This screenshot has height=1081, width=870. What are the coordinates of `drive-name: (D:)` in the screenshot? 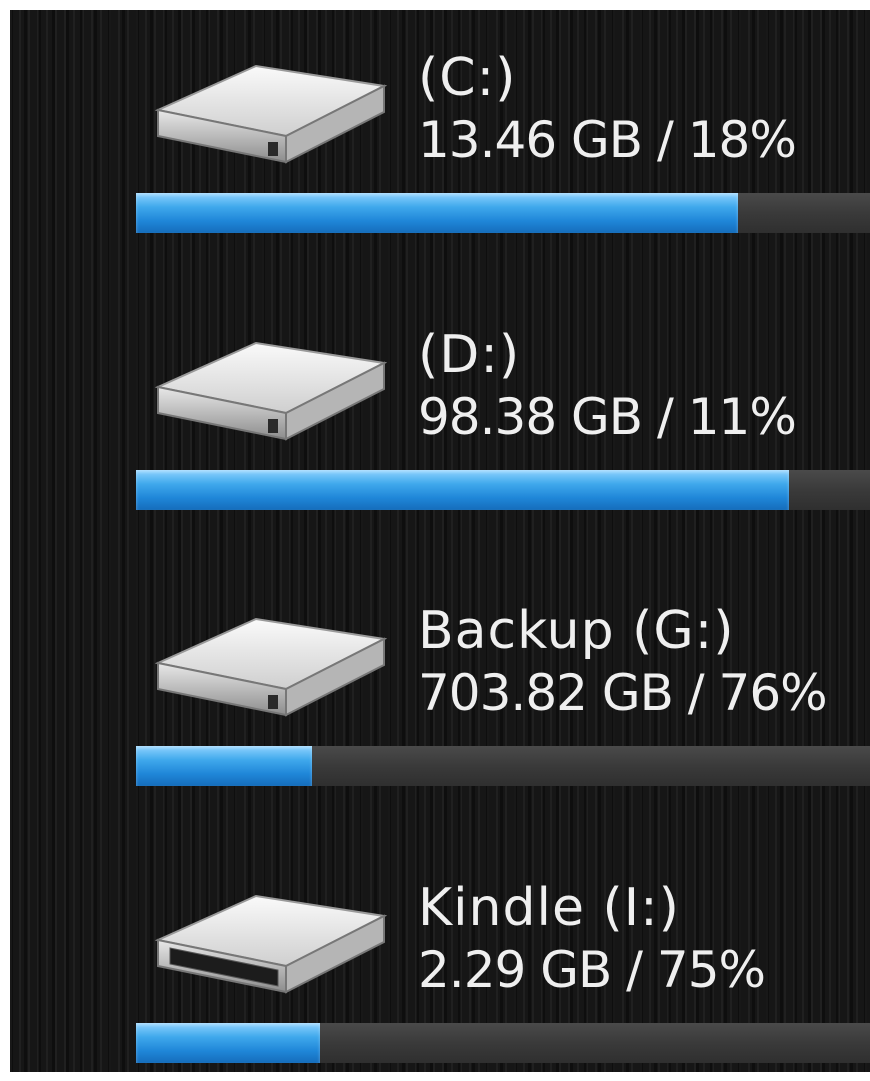 It's located at (469, 355).